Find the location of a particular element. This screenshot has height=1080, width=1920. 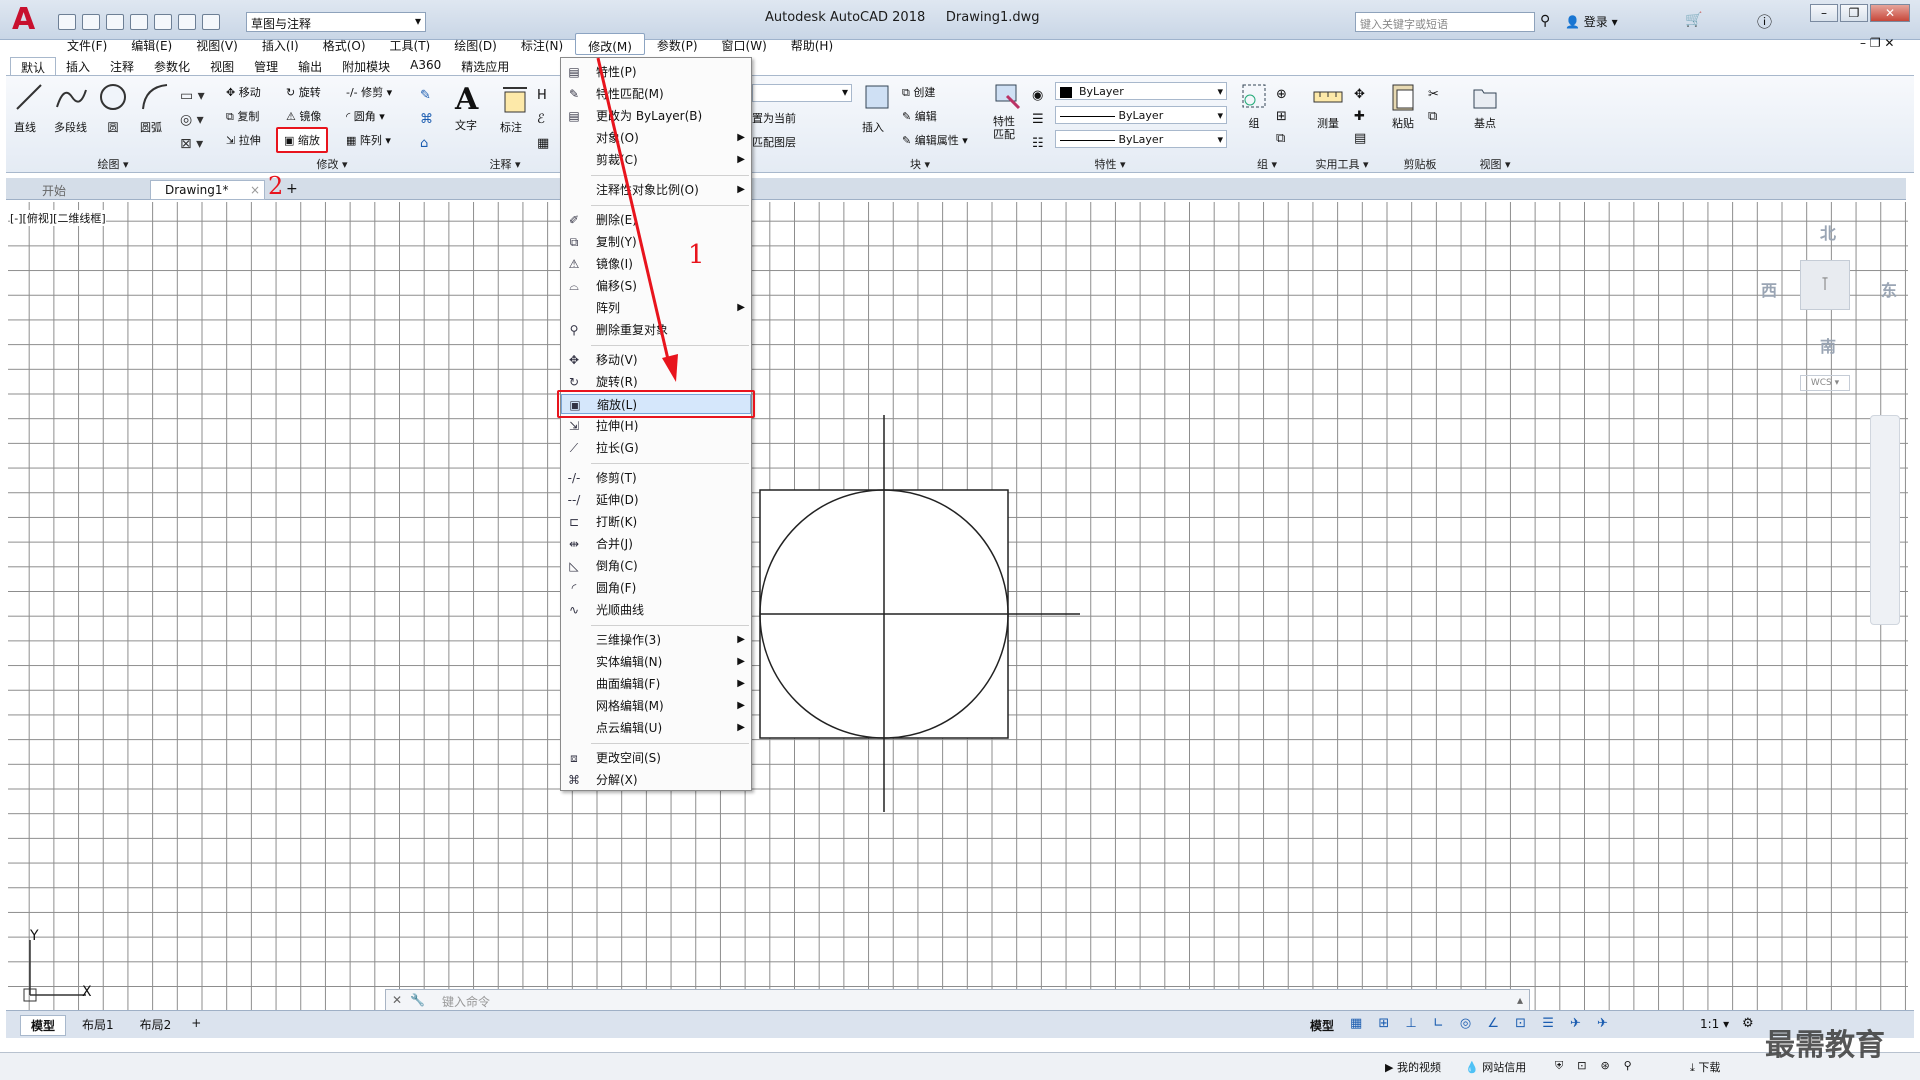

block-panel-label: 块 ▾ is located at coordinates (920, 164).